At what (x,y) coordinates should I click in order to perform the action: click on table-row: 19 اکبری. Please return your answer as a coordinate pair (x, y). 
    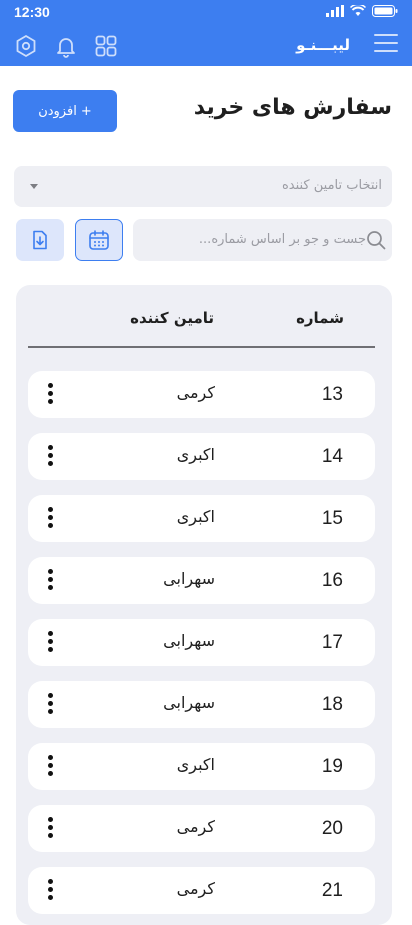
    Looking at the image, I should click on (201, 766).